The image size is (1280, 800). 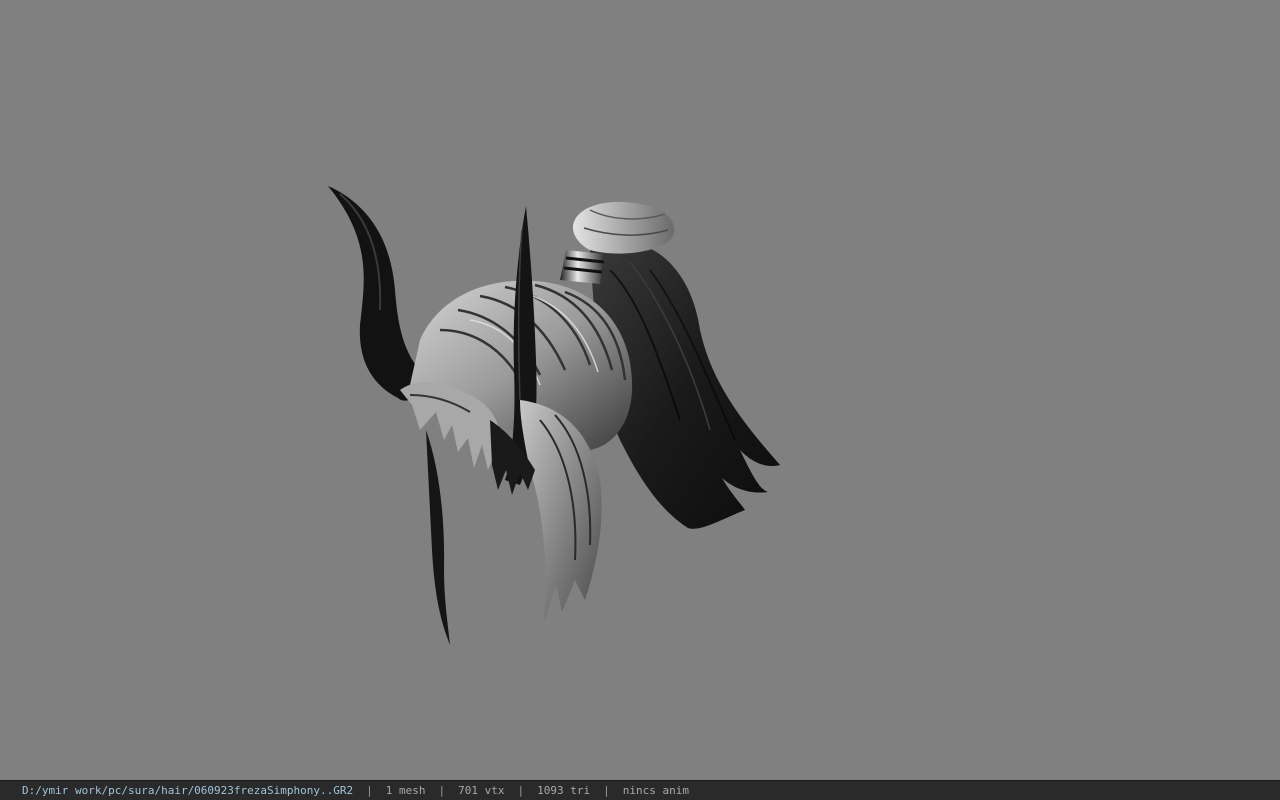 What do you see at coordinates (582, 267) in the screenshot?
I see `hair-ring-mesh` at bounding box center [582, 267].